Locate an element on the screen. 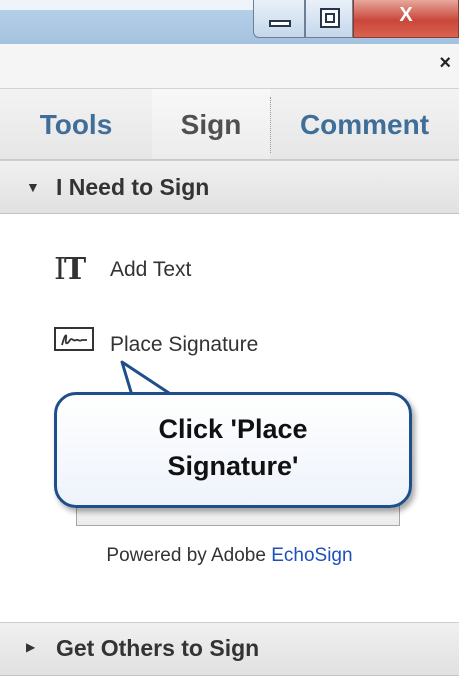 This screenshot has height=679, width=459. minimize-button is located at coordinates (279, 19).